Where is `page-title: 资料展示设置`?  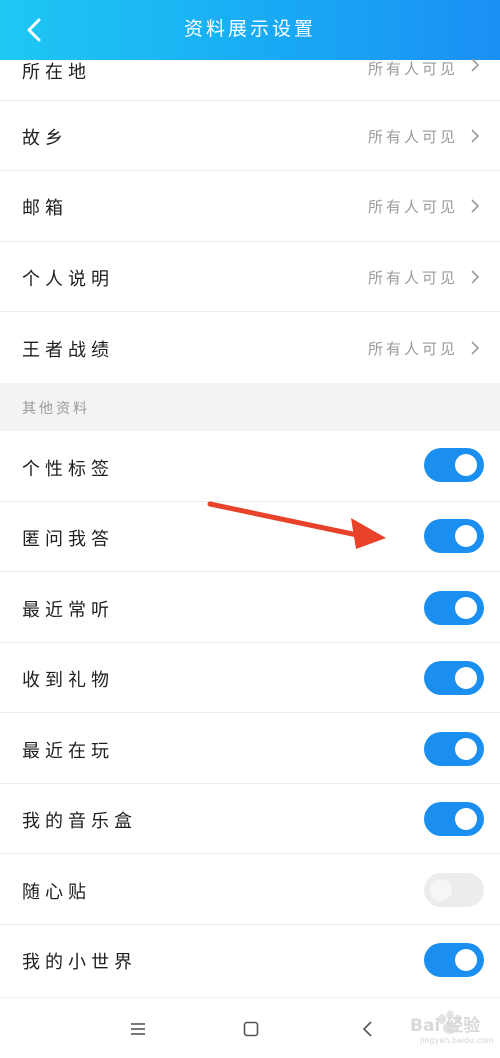
page-title: 资料展示设置 is located at coordinates (249, 29).